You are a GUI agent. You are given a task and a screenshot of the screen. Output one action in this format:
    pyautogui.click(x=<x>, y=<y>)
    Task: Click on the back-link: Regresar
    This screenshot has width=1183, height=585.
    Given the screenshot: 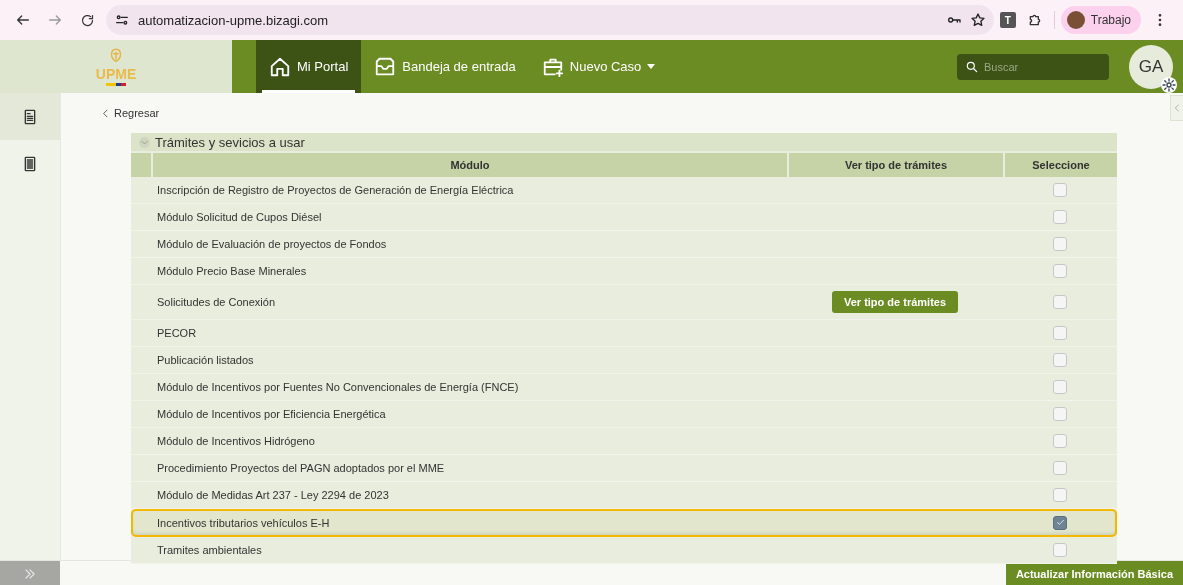 What is the action you would take?
    pyautogui.click(x=130, y=113)
    